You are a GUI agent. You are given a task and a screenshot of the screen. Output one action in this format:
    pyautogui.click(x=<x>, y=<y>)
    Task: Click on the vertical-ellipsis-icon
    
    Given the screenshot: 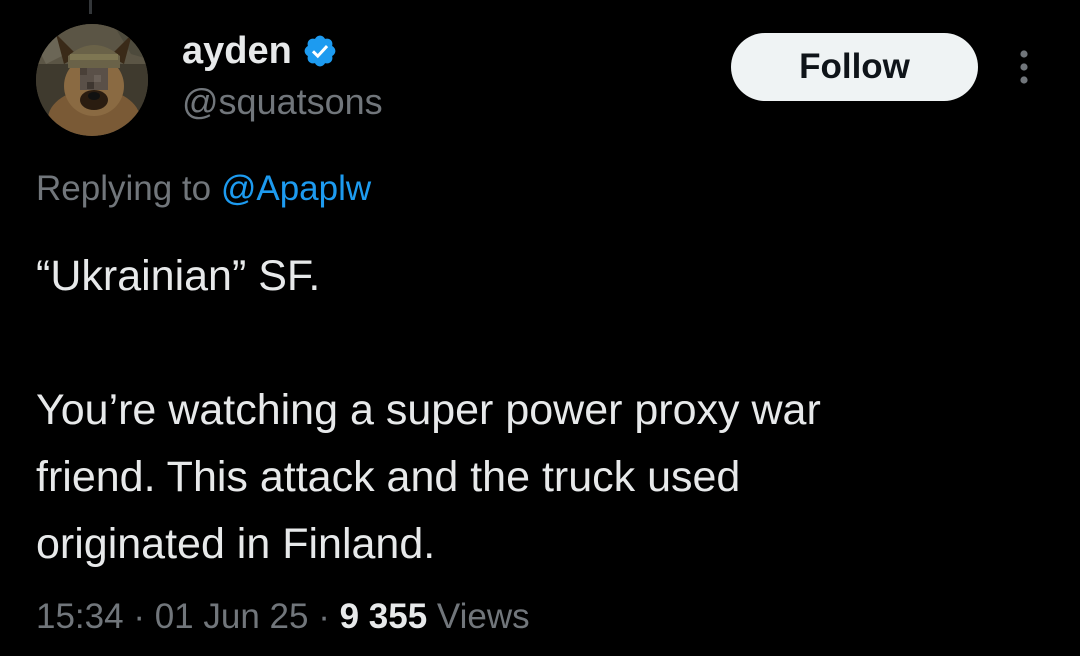 What is the action you would take?
    pyautogui.click(x=1024, y=67)
    